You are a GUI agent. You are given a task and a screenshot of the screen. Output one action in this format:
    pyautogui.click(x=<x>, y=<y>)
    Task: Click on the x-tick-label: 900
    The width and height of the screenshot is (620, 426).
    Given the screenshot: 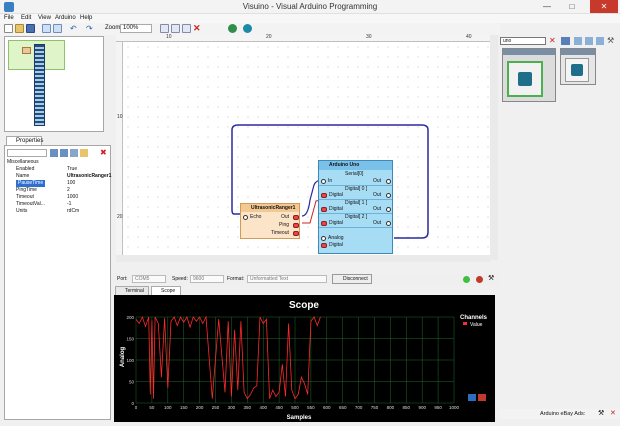 What is the action you would take?
    pyautogui.click(x=422, y=407)
    